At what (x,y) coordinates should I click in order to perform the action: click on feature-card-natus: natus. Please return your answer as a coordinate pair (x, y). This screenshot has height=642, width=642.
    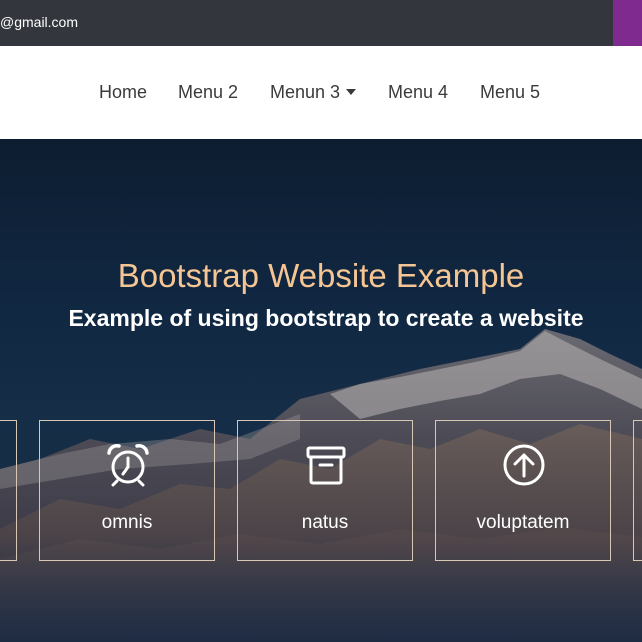
    Looking at the image, I should click on (325, 490).